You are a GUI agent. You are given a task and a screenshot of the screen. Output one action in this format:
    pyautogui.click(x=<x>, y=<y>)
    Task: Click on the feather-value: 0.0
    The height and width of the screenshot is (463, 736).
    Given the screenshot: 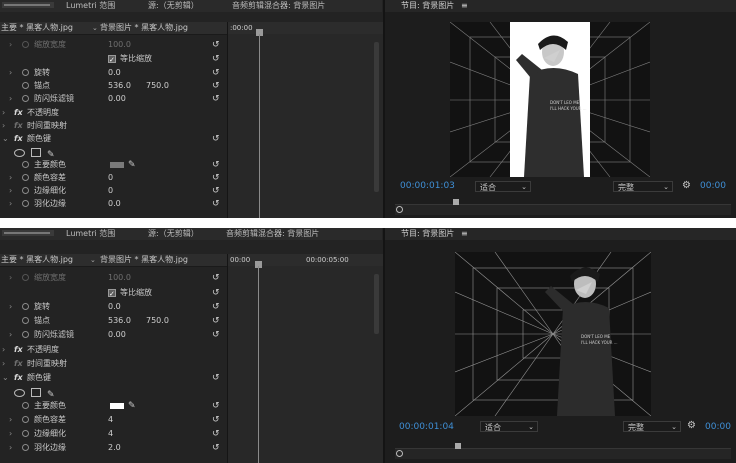 What is the action you would take?
    pyautogui.click(x=114, y=204)
    